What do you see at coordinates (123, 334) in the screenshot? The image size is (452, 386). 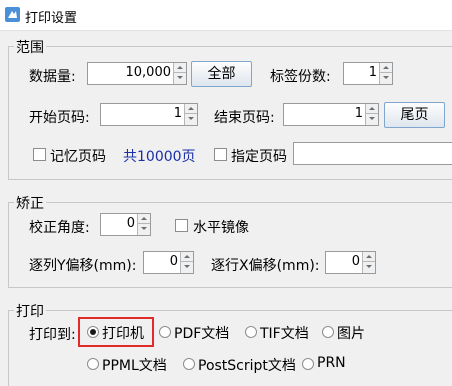 I see `option-printer-label: 打印机` at bounding box center [123, 334].